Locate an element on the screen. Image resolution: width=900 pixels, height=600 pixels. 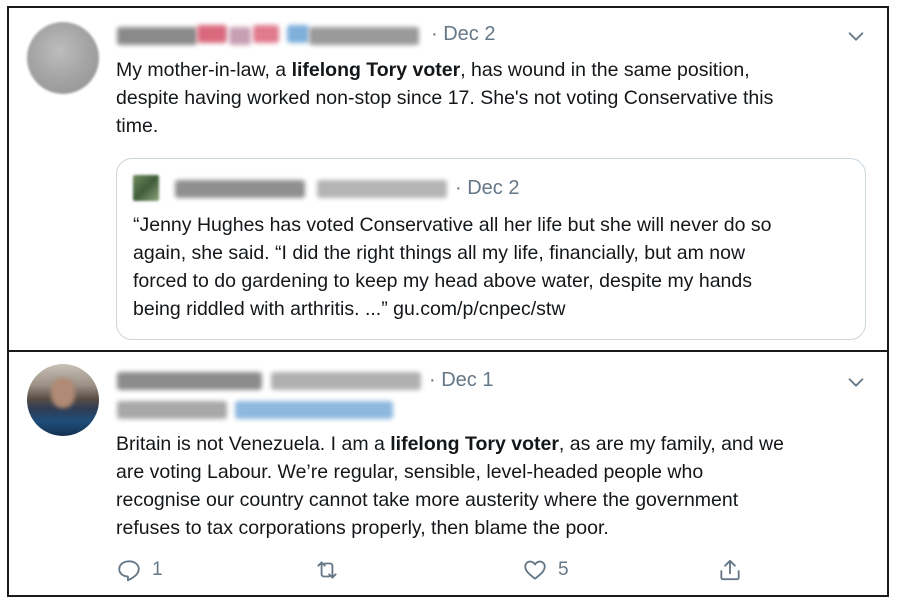
tweet-text-segment: , as are my family, and we is located at coordinates (671, 444).